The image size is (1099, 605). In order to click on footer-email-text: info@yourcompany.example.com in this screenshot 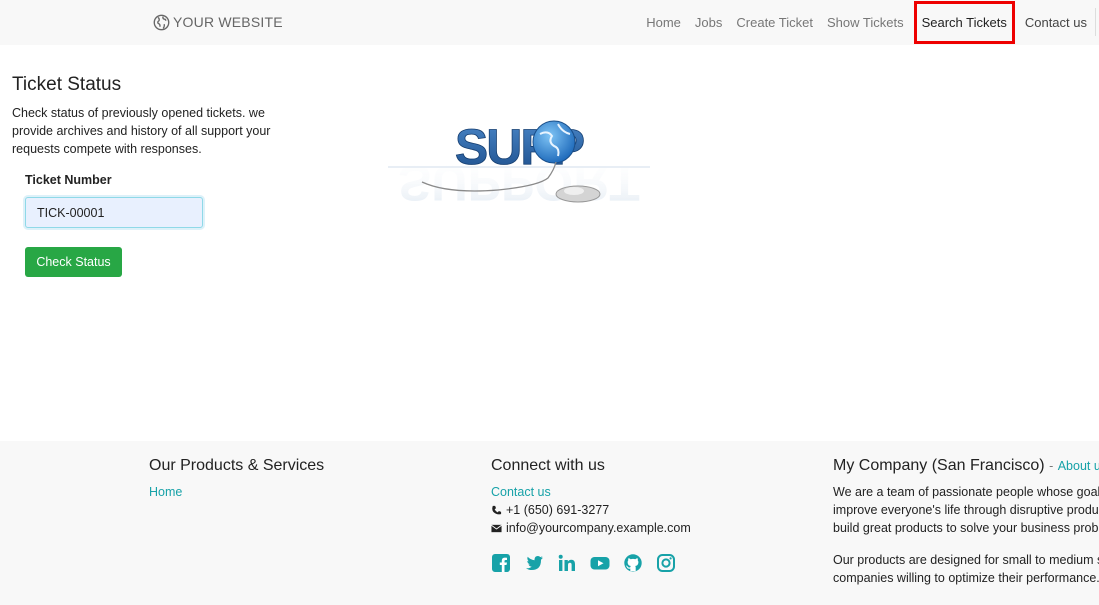, I will do `click(598, 528)`.